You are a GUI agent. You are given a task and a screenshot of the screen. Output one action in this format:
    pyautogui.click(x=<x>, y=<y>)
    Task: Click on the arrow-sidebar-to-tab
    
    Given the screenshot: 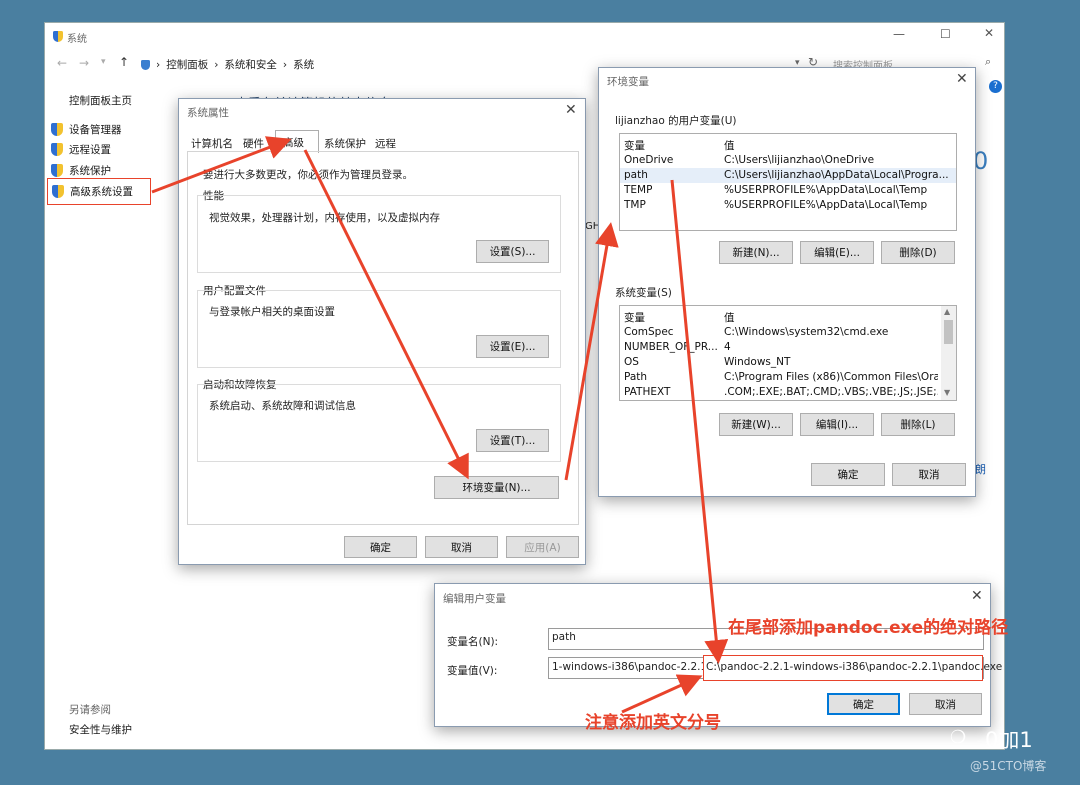 What is the action you would take?
    pyautogui.click(x=221, y=165)
    